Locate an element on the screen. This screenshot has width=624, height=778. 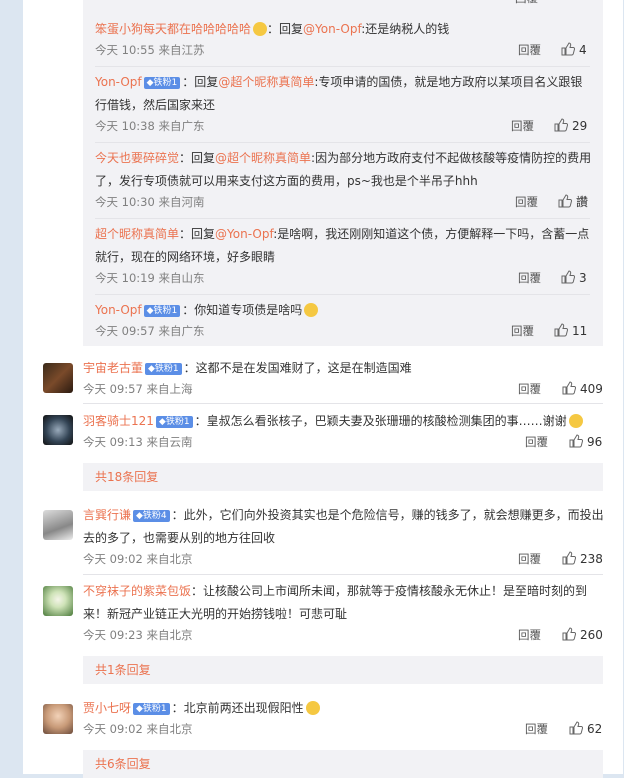
like-button: 讚 is located at coordinates (573, 202).